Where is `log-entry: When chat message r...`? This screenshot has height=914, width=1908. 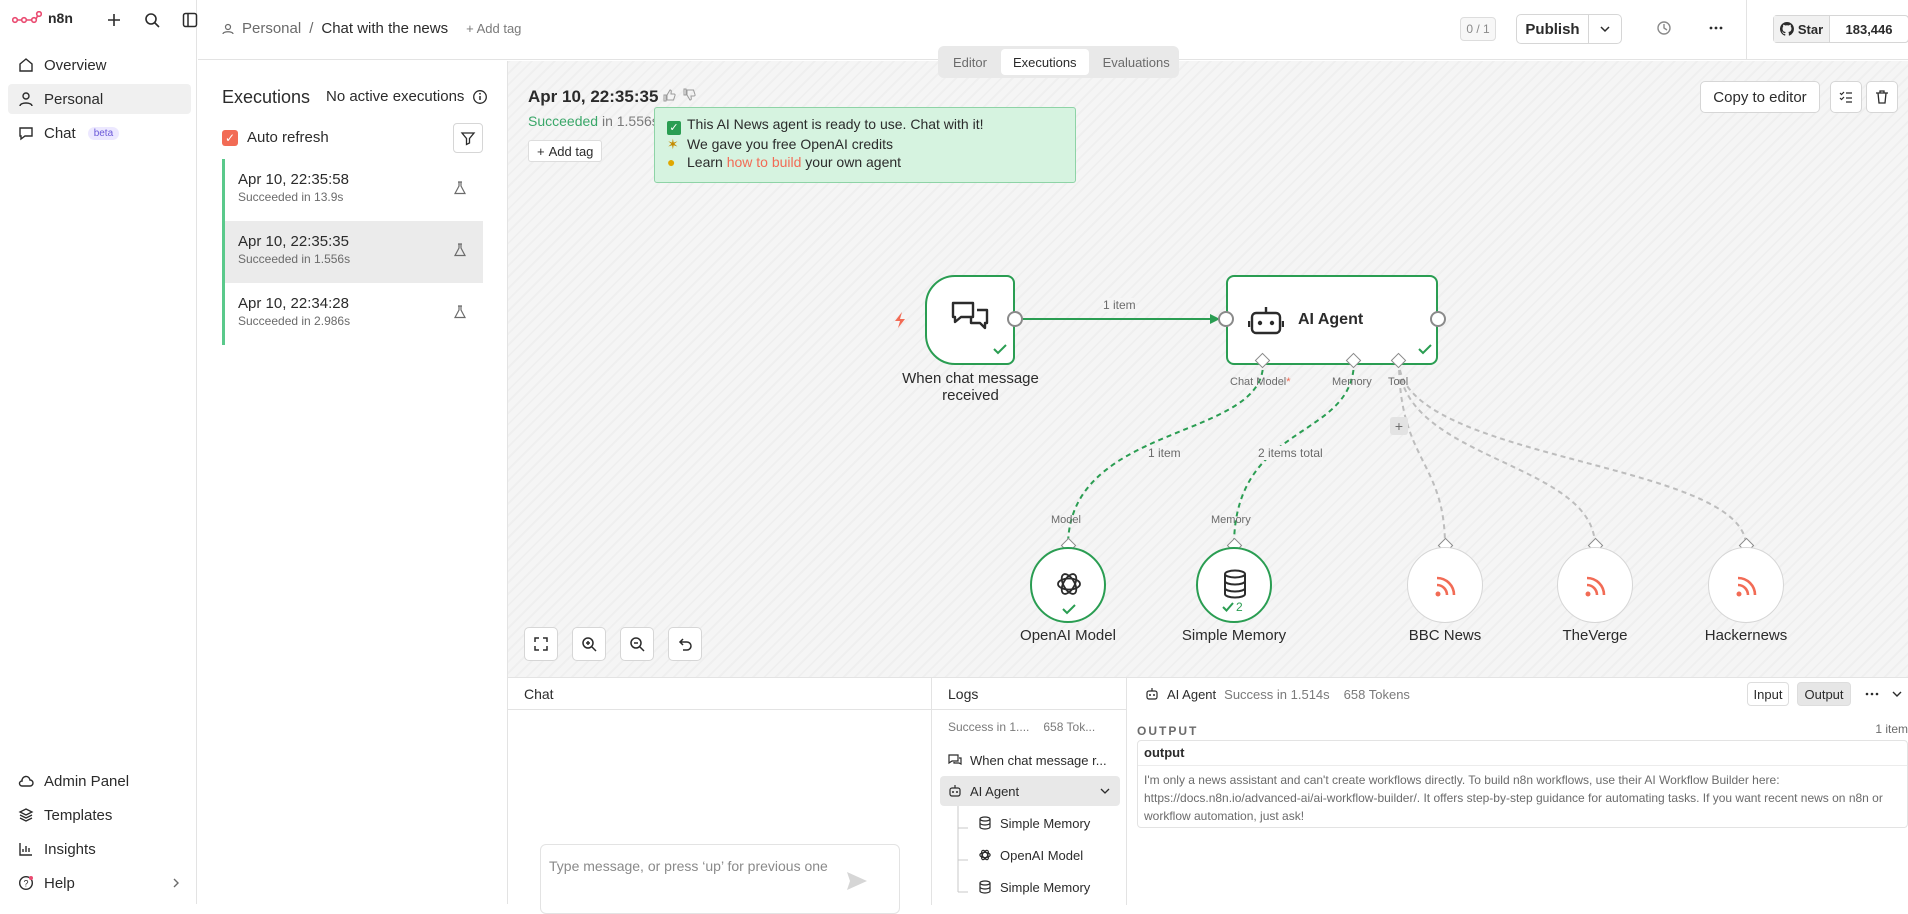 log-entry: When chat message r... is located at coordinates (1030, 760).